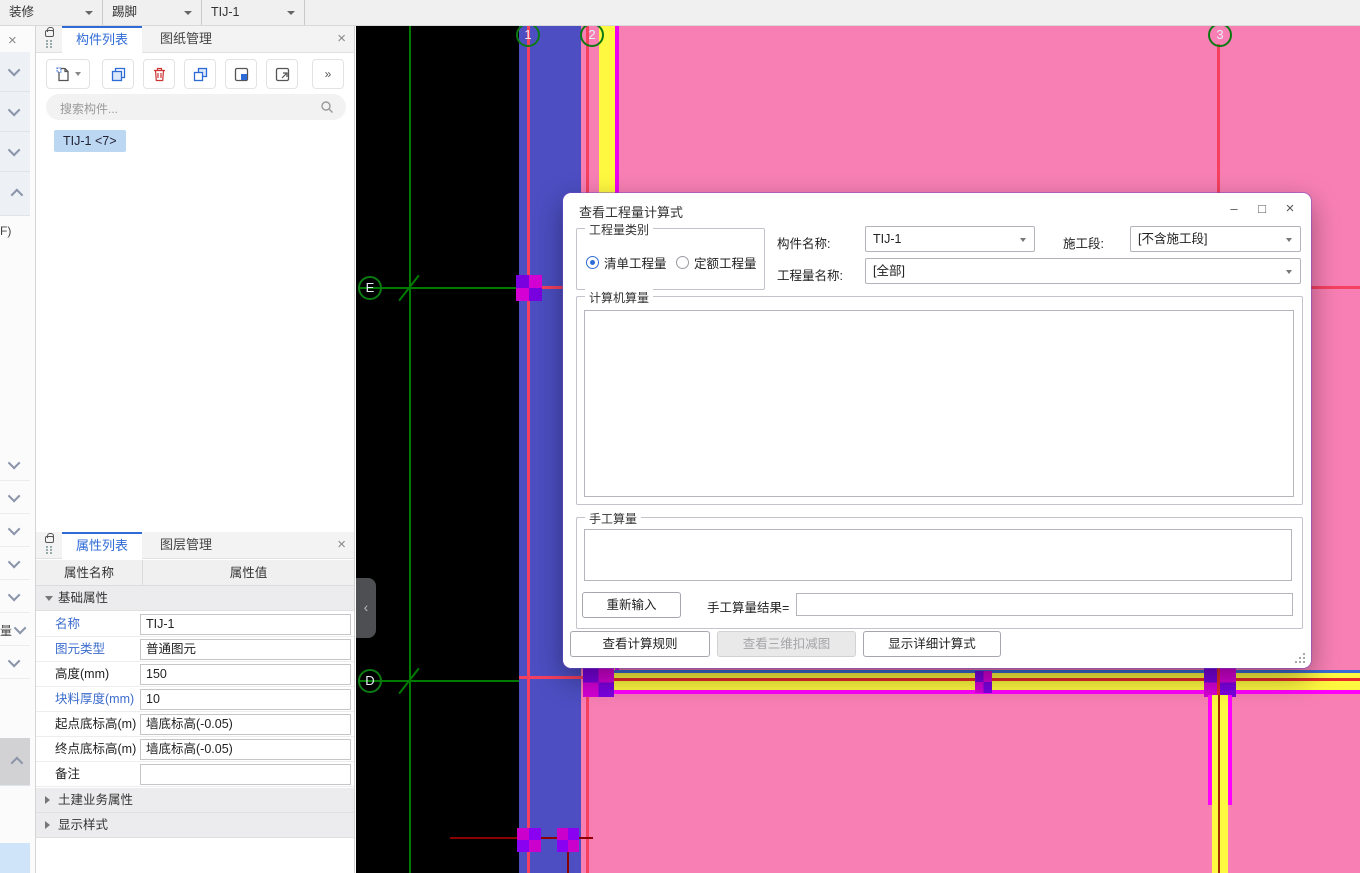 The width and height of the screenshot is (1360, 873). I want to click on property-row-block-thickness: 块料厚度(mm) 10, so click(195, 699).